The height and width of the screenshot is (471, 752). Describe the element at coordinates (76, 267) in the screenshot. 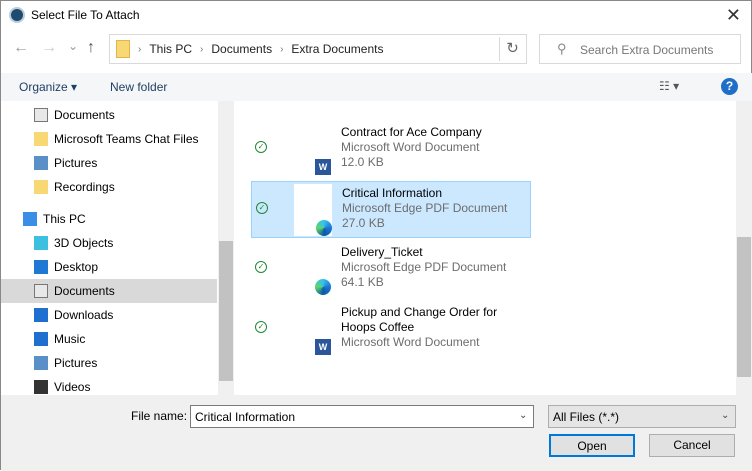

I see `sidebar-item-label: Desktop` at that location.